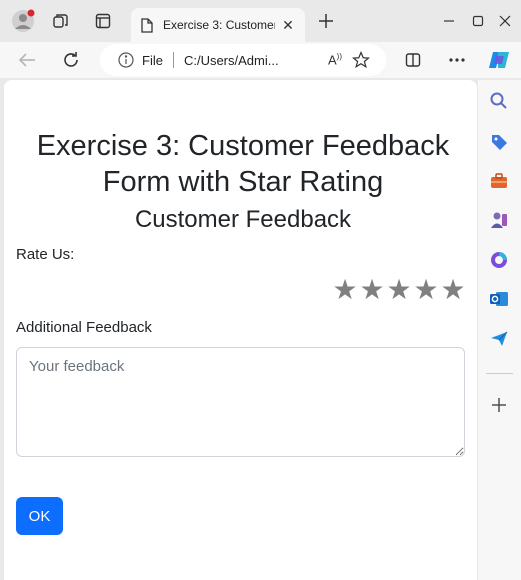  I want to click on tab-actions-button, so click(103, 21).